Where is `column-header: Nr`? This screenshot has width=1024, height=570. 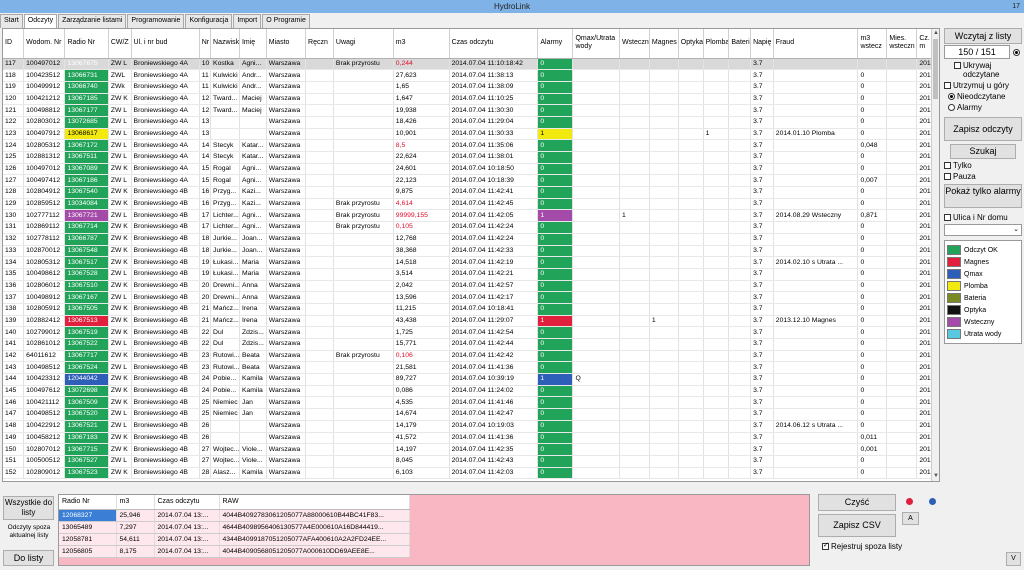
column-header: Nr is located at coordinates (205, 44).